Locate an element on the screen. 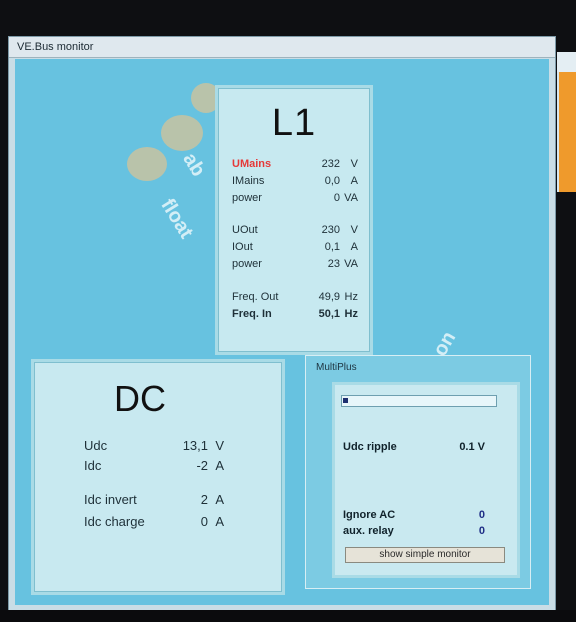 This screenshot has width=576, height=622. row-label: Freq. Out is located at coordinates (255, 297).